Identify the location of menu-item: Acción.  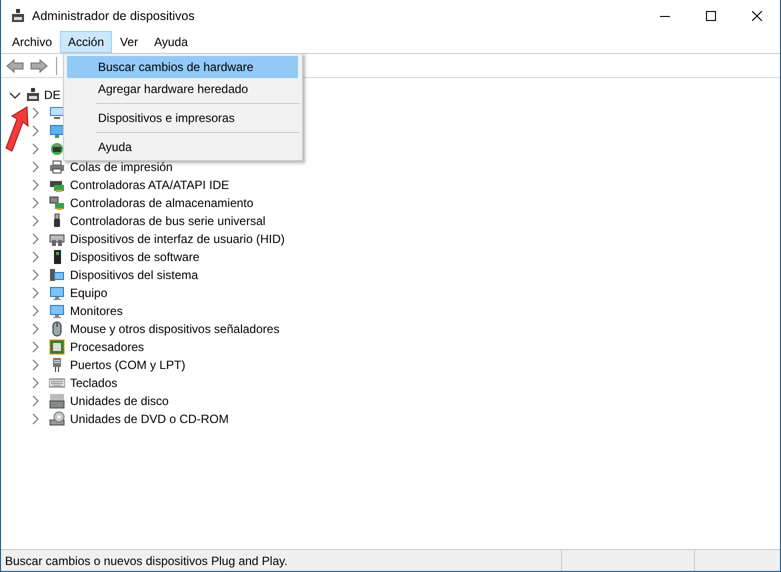
(86, 42).